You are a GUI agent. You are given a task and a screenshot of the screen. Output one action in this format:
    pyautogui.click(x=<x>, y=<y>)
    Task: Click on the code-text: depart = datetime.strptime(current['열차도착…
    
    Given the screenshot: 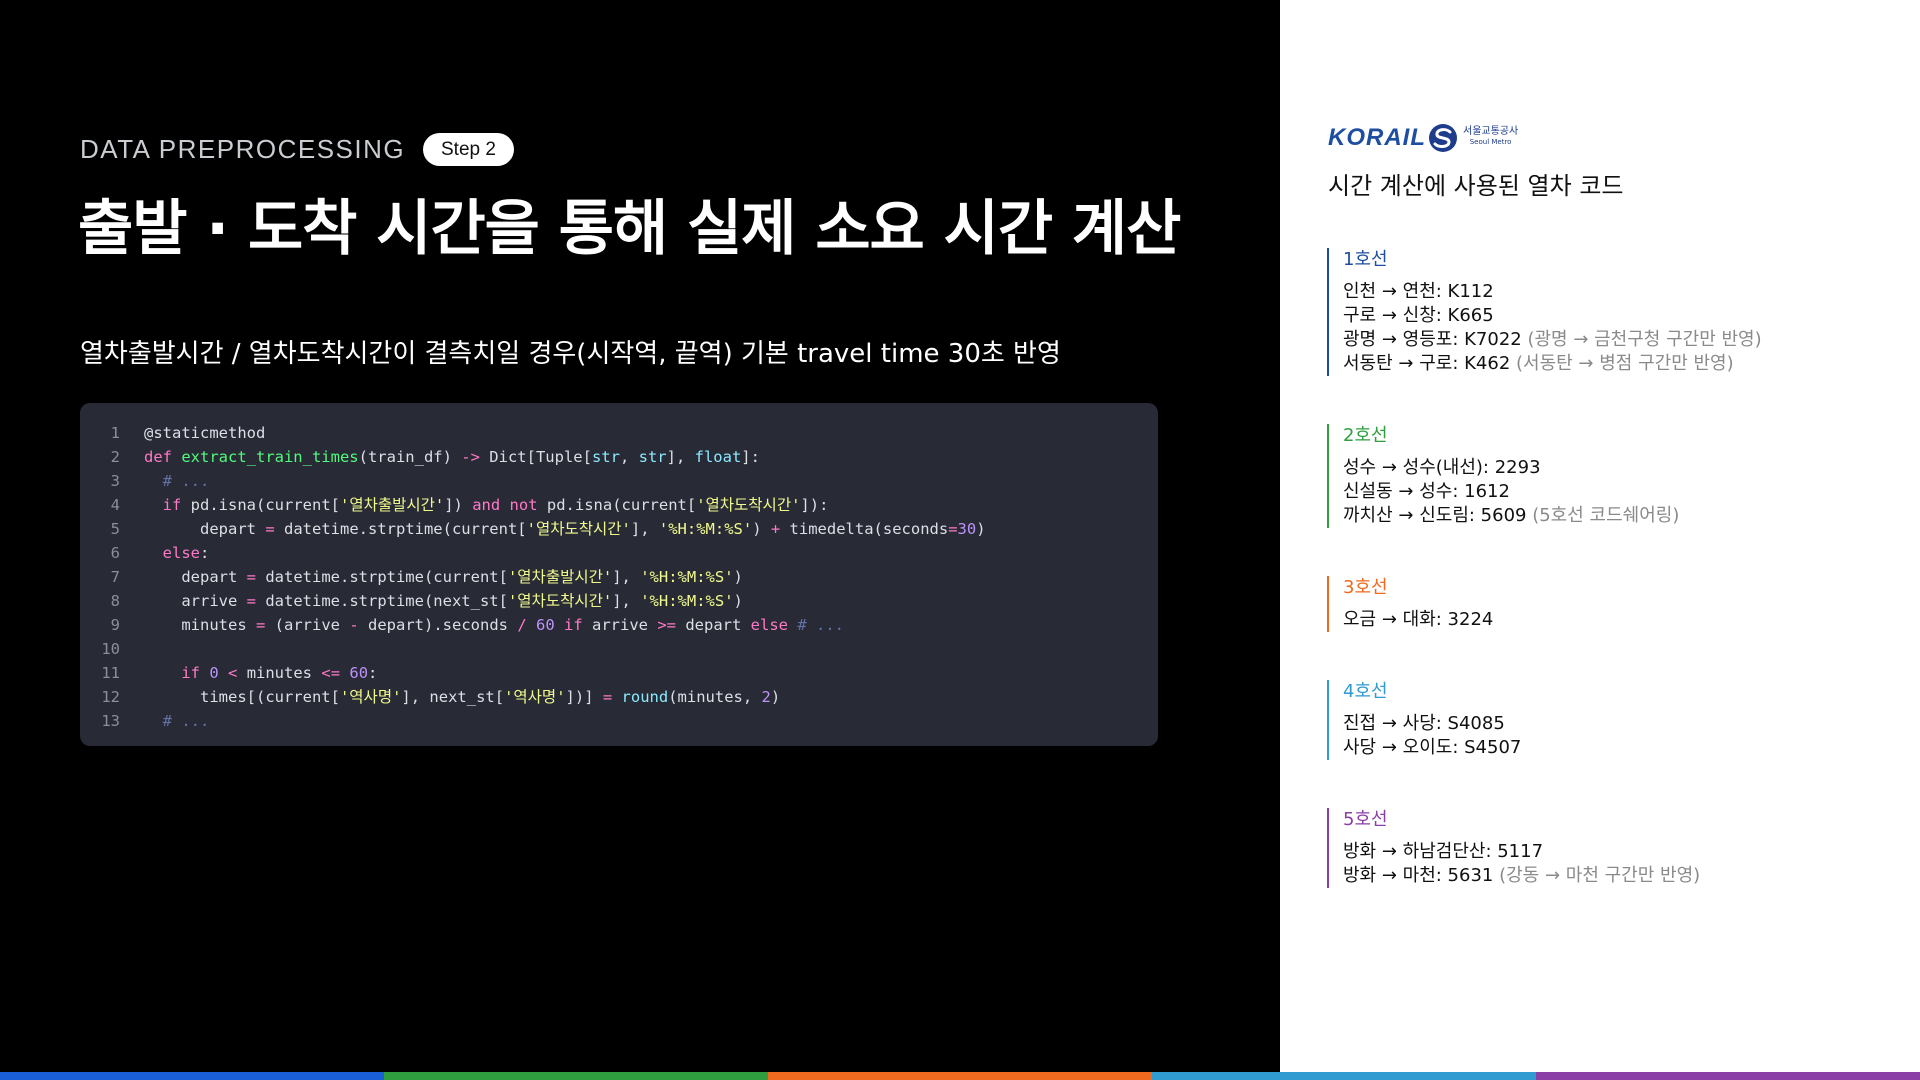 What is the action you would take?
    pyautogui.click(x=565, y=529)
    